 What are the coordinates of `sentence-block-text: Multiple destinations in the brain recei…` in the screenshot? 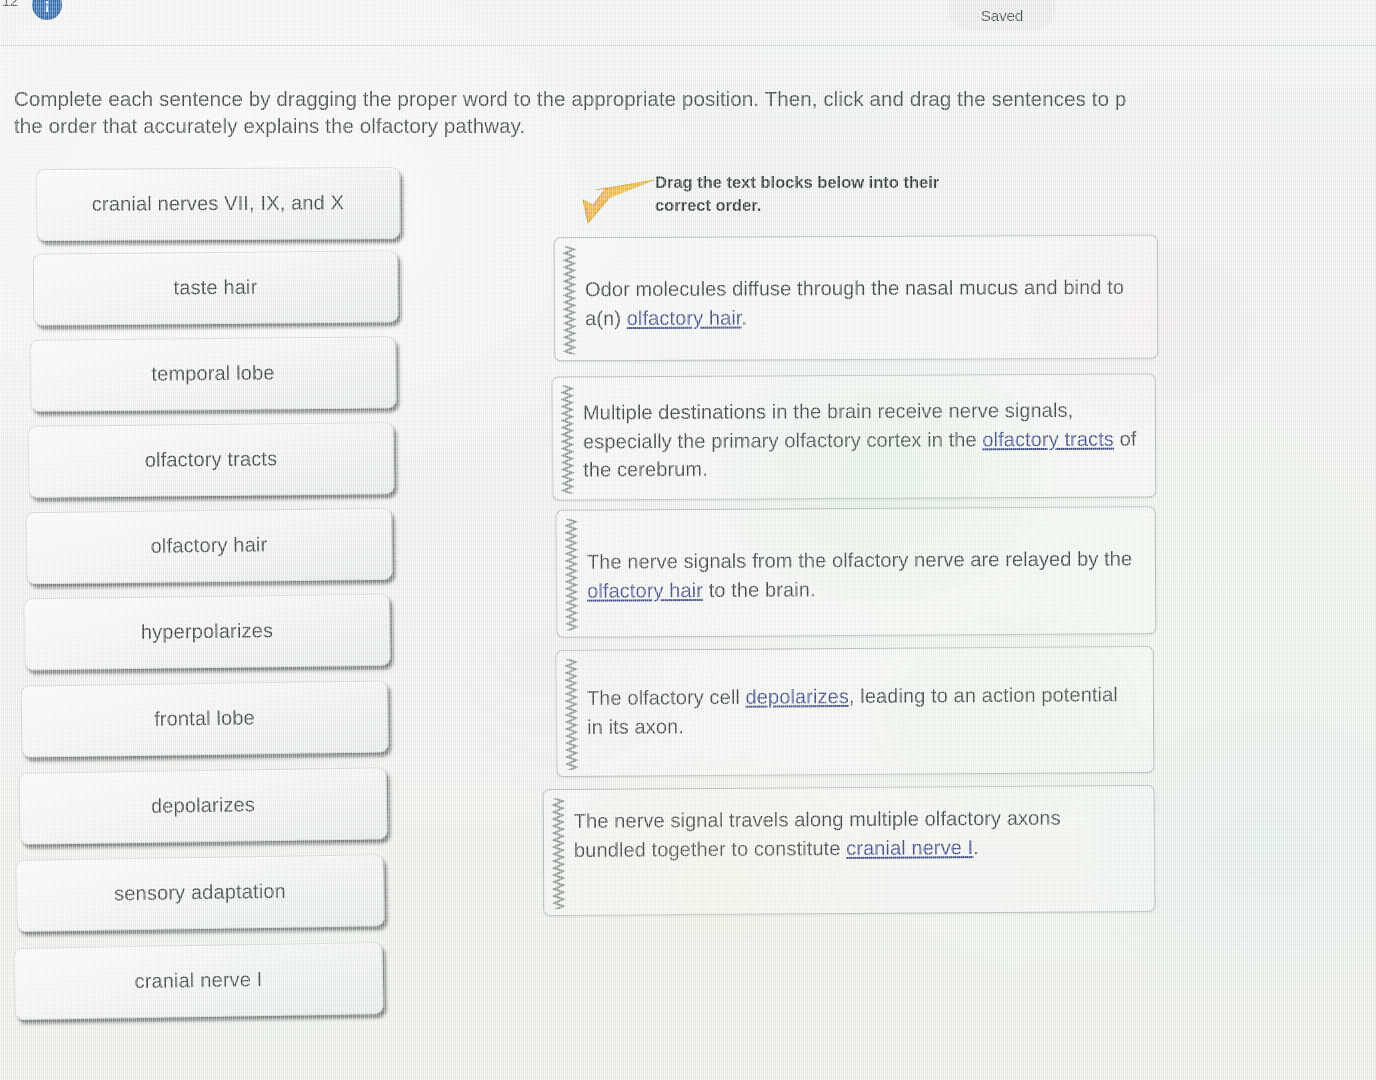 It's located at (861, 441).